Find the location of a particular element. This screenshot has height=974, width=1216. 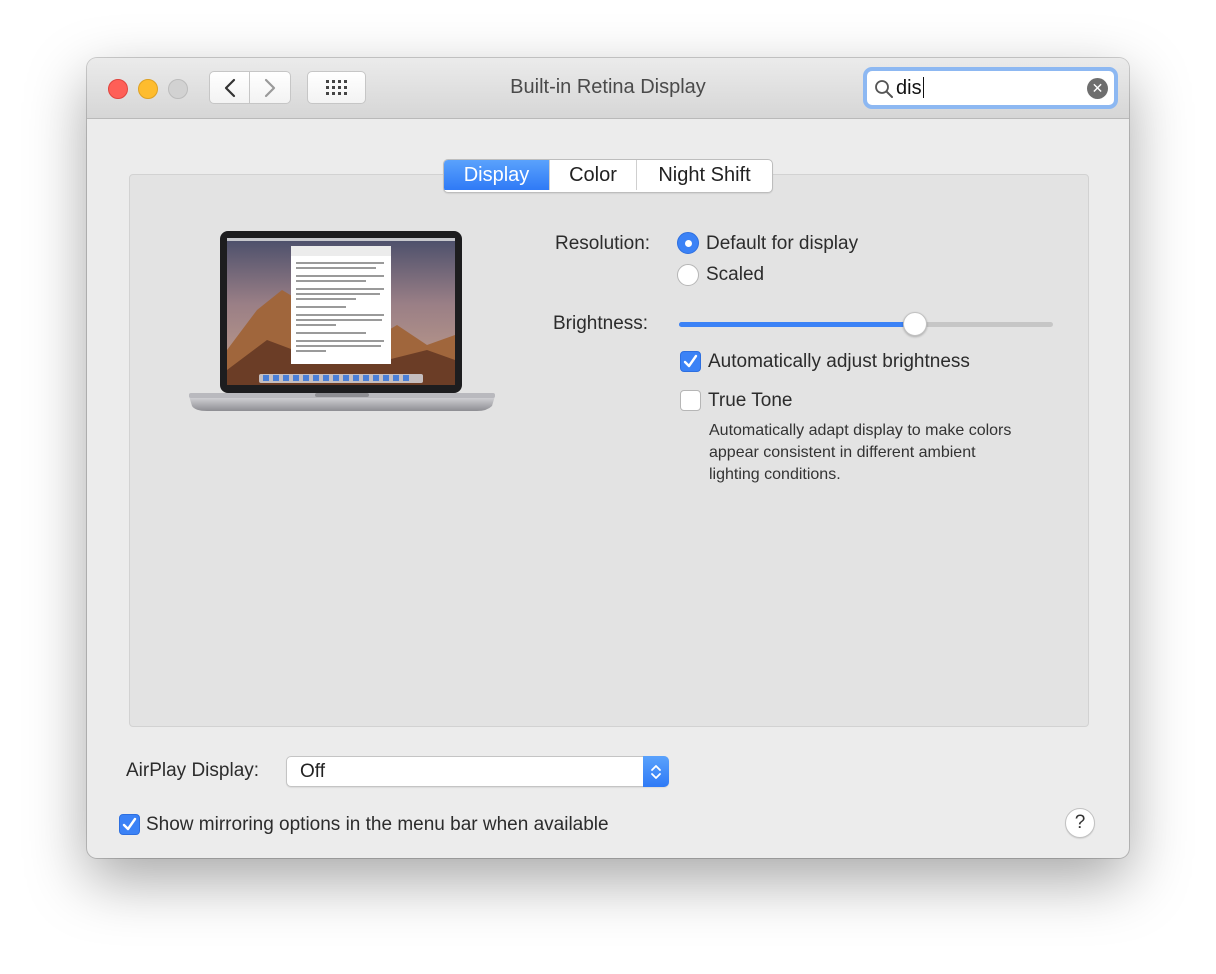

search-input: dis is located at coordinates (910, 88).